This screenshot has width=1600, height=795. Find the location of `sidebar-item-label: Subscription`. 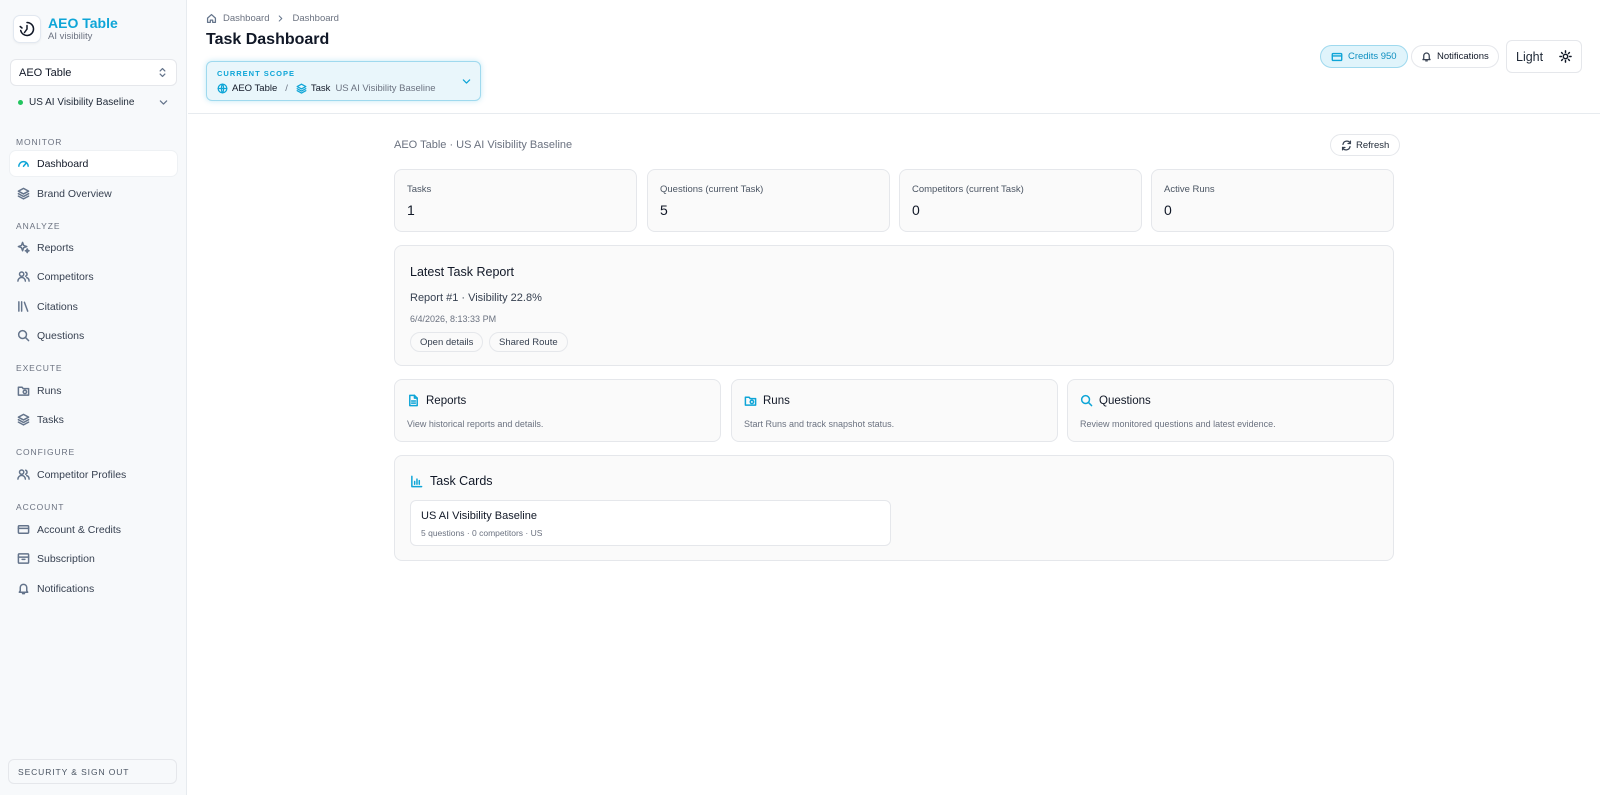

sidebar-item-label: Subscription is located at coordinates (66, 558).